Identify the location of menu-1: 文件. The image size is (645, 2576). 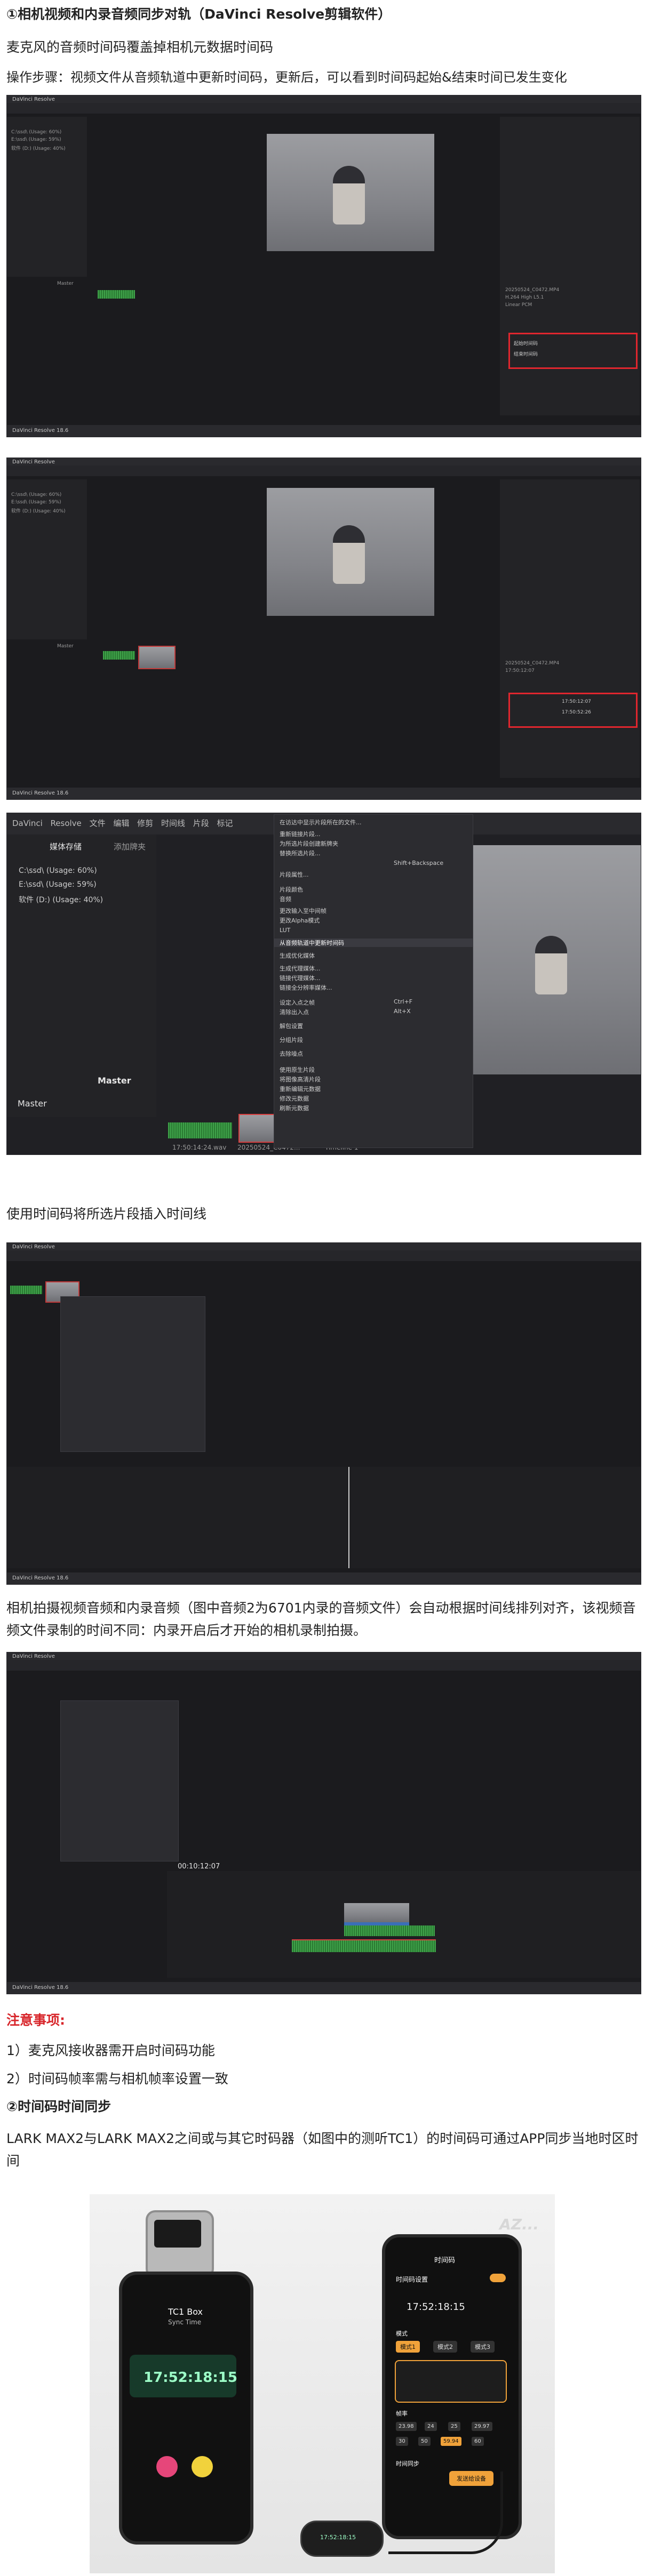
(98, 823).